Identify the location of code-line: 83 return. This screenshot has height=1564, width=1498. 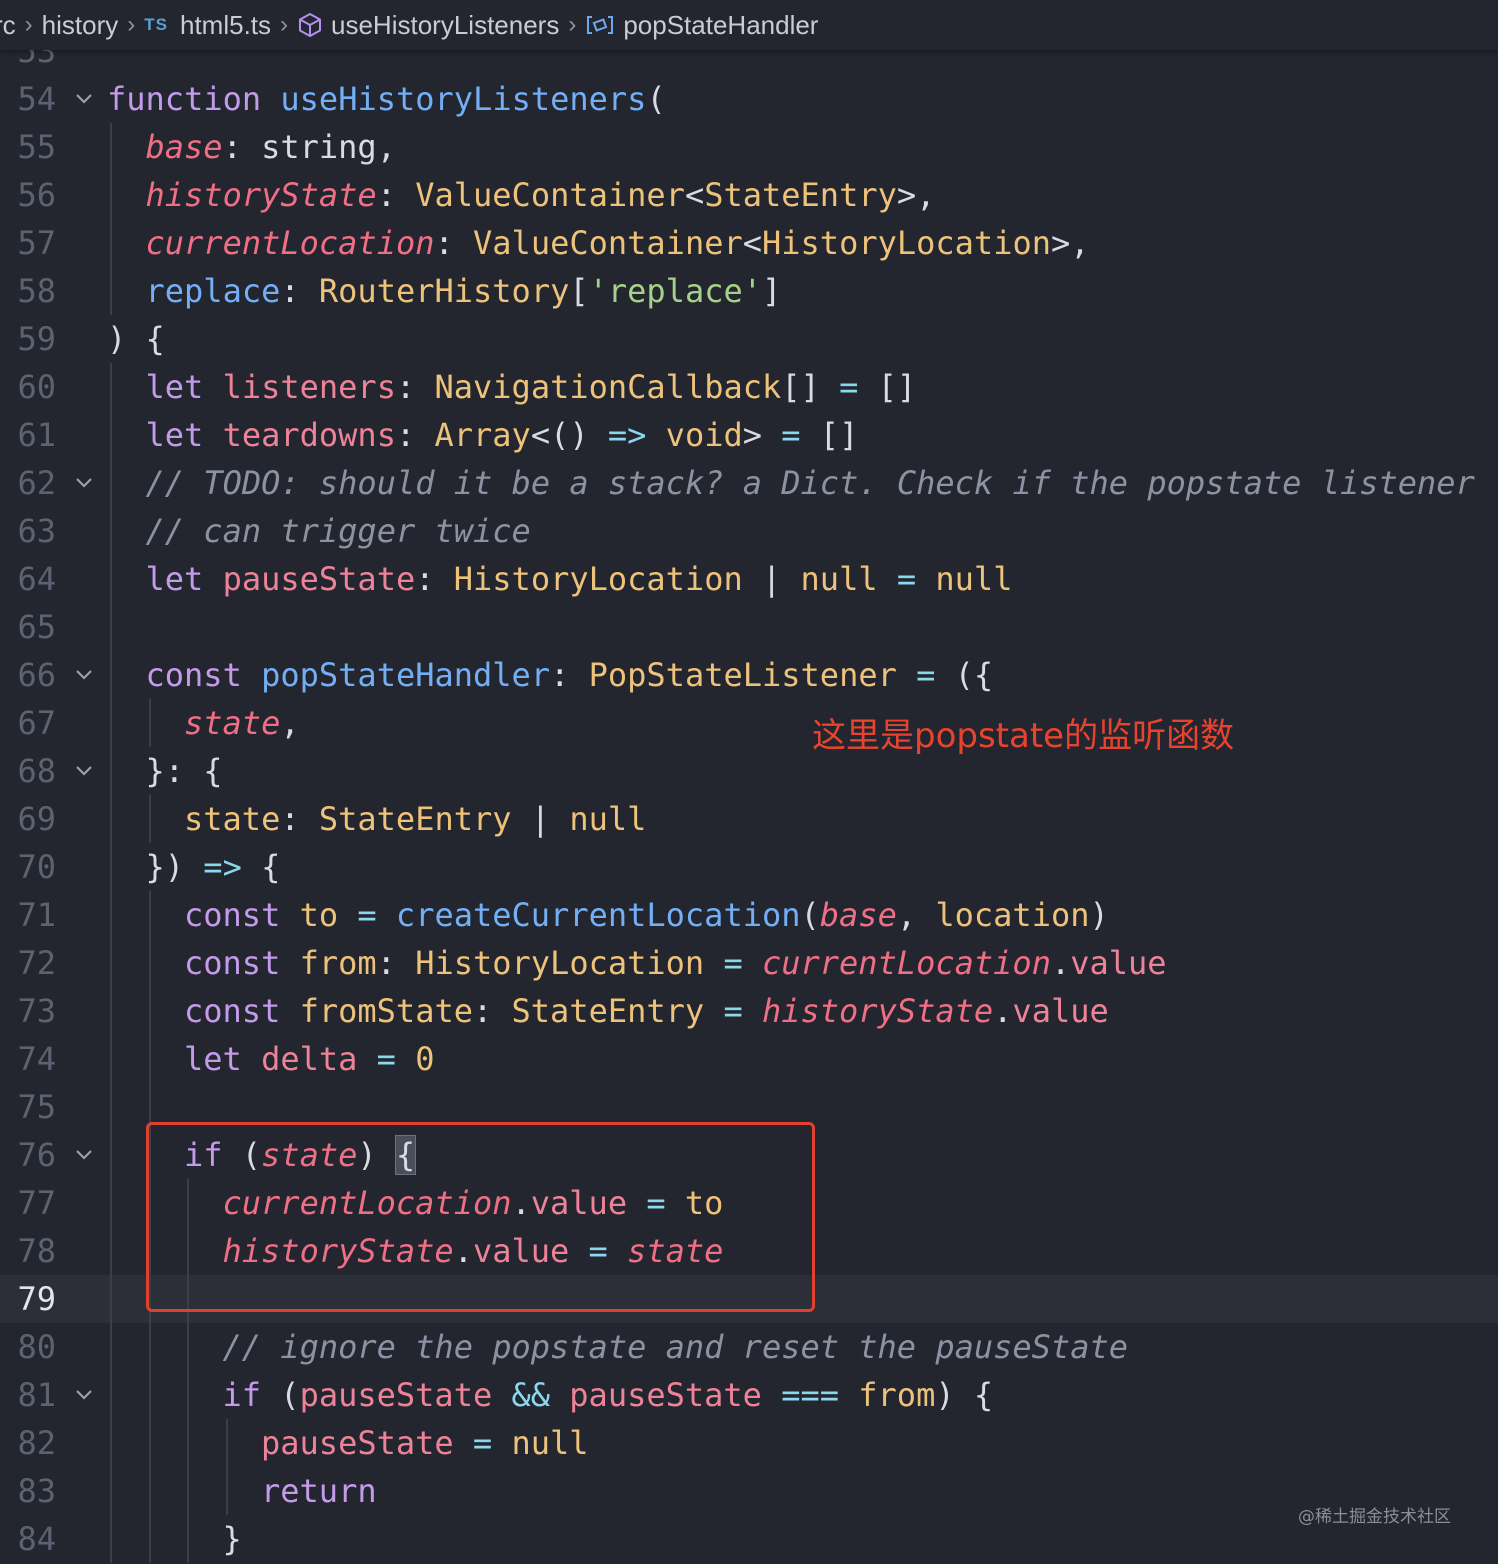
(749, 1491).